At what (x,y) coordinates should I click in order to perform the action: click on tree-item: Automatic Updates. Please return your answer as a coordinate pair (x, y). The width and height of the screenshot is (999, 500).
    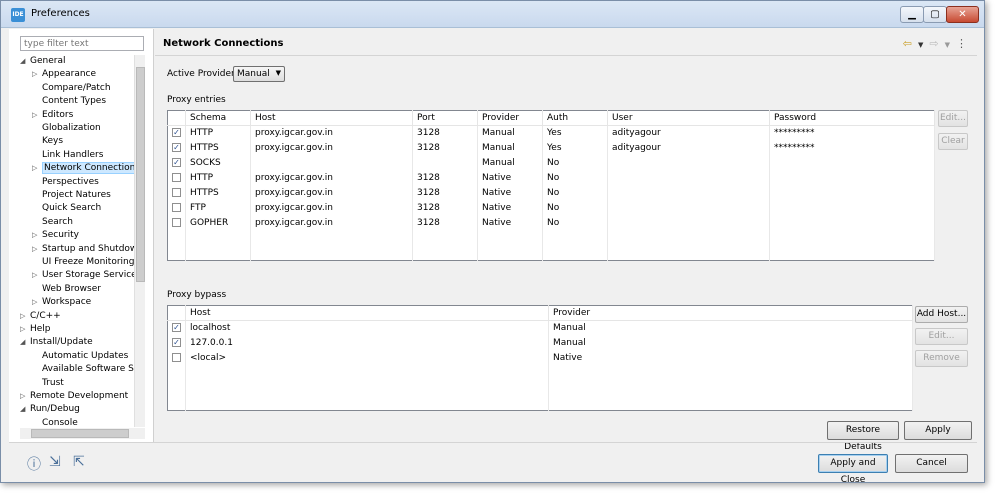
    Looking at the image, I should click on (80, 356).